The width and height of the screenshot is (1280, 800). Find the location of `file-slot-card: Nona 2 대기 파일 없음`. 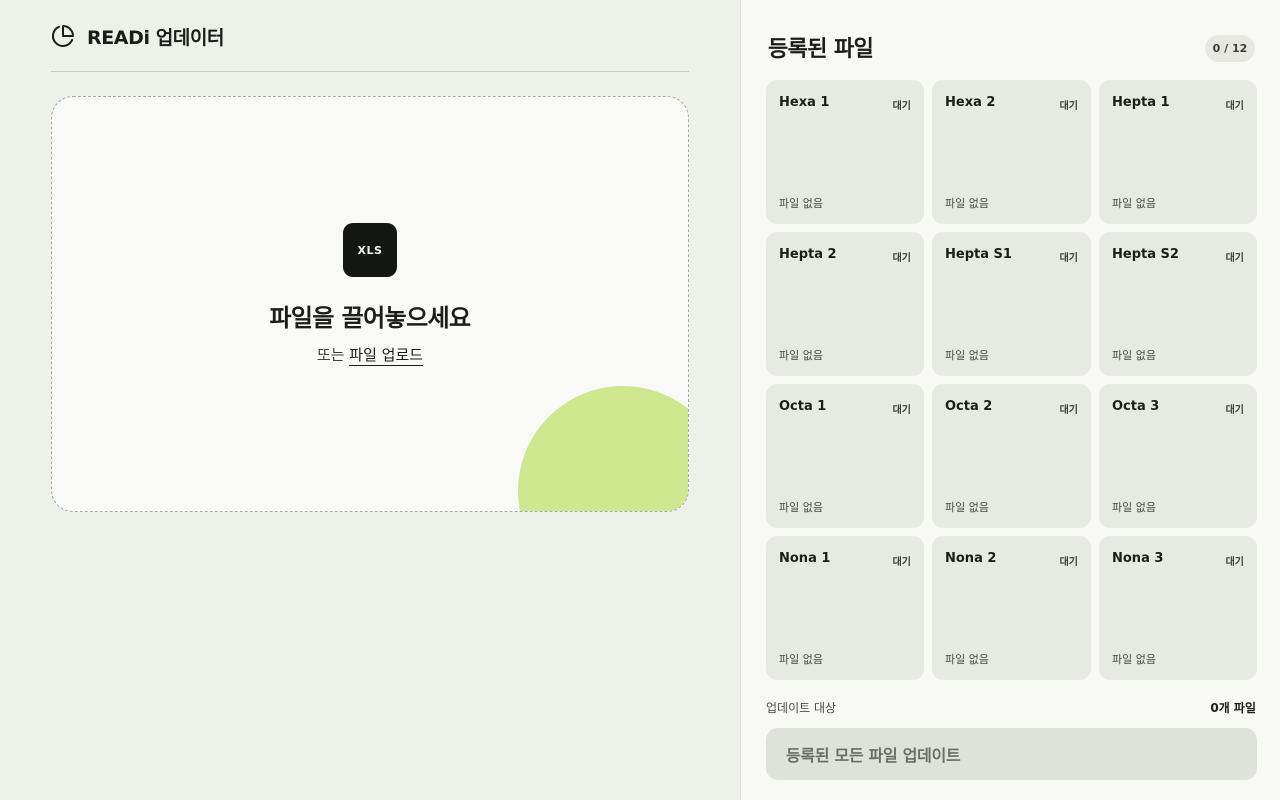

file-slot-card: Nona 2 대기 파일 없음 is located at coordinates (1011, 608).